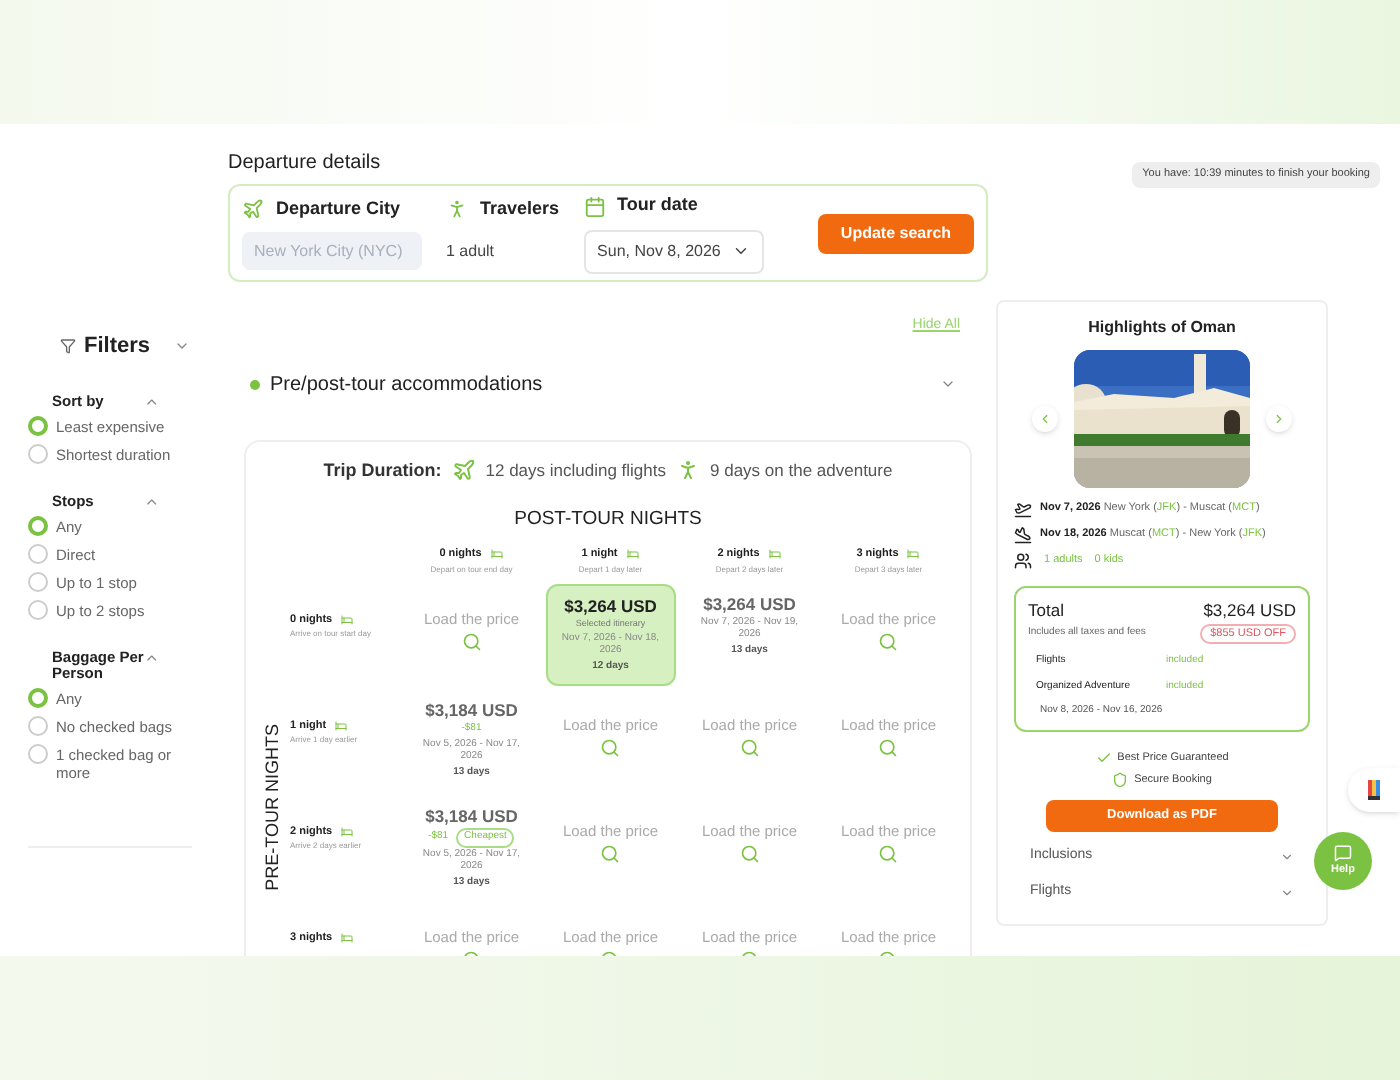  Describe the element at coordinates (1343, 852) in the screenshot. I see `chat-icon` at that location.